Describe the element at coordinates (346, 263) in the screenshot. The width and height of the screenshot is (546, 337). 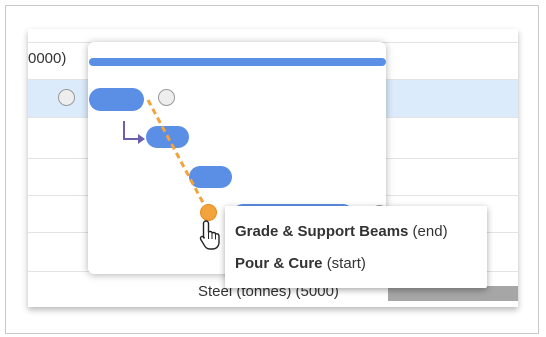
I see `tooltip-to-endpoint: (start)` at that location.